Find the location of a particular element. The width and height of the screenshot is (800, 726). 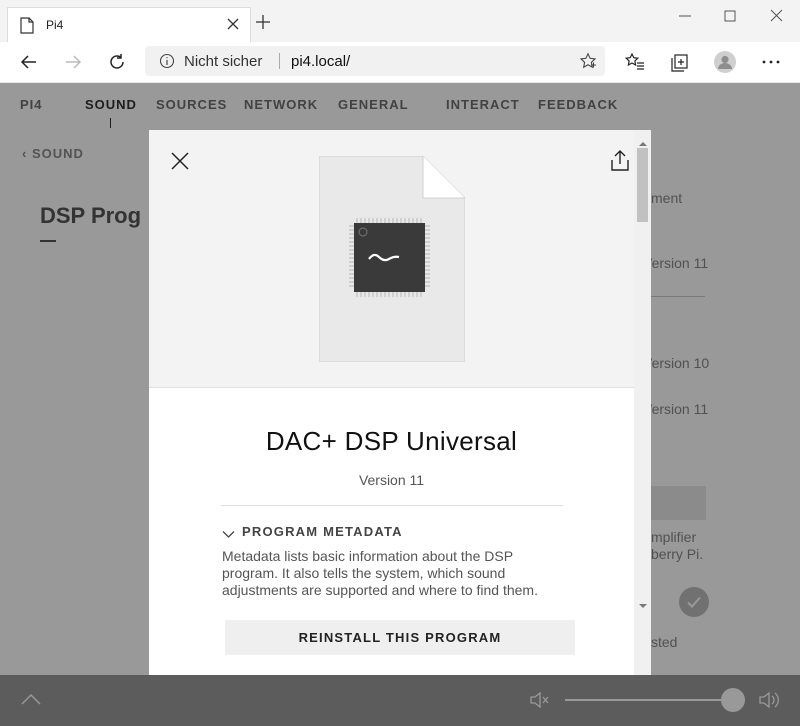

tab-bar: Pi4 is located at coordinates (400, 21).